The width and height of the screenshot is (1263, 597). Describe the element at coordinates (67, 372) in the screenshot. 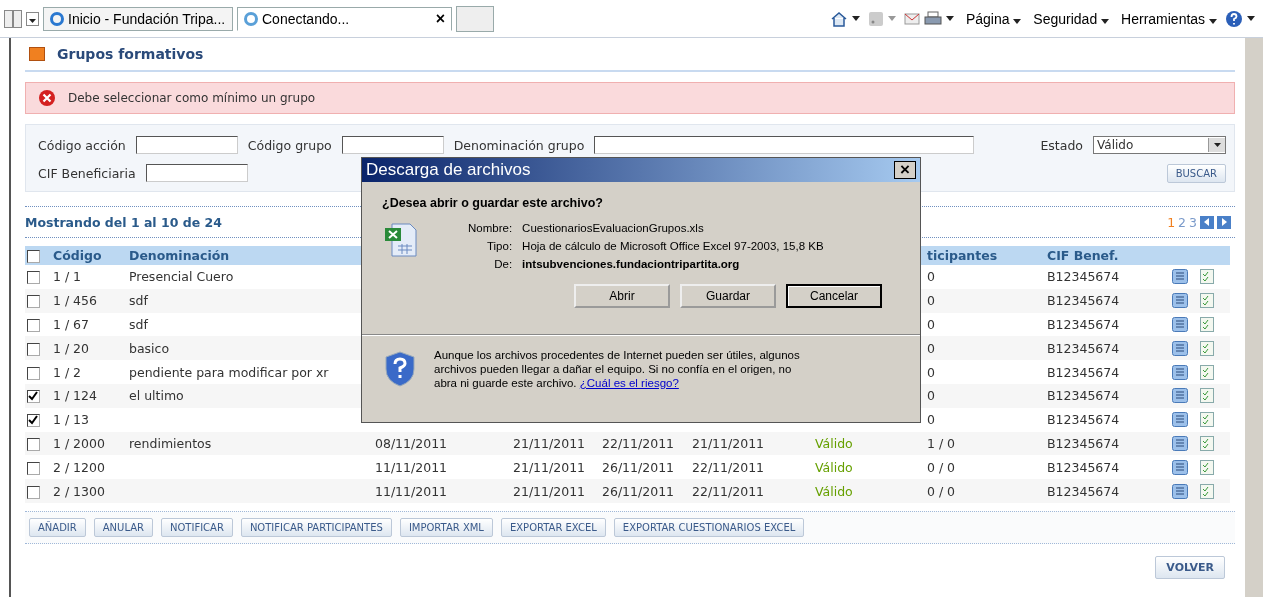

I see `table-cell: 1 / 2` at that location.